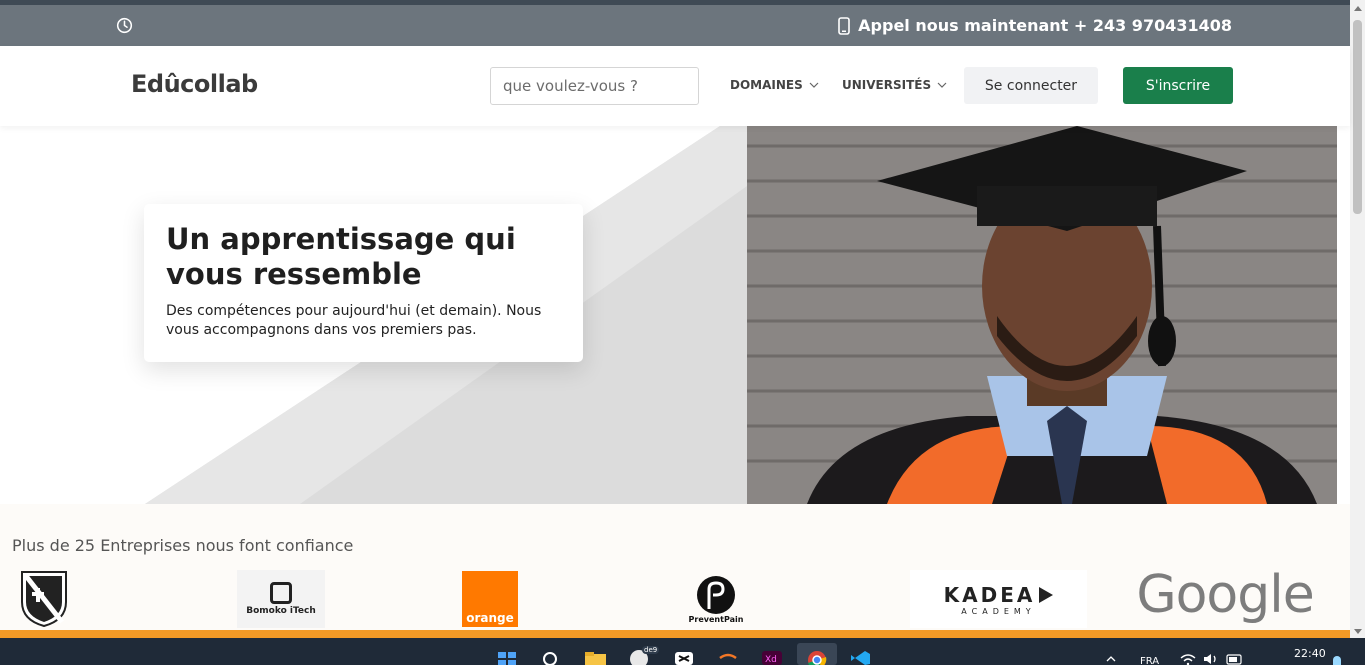 The image size is (1365, 665). What do you see at coordinates (644, 655) in the screenshot?
I see `whatsapp-app: de9` at bounding box center [644, 655].